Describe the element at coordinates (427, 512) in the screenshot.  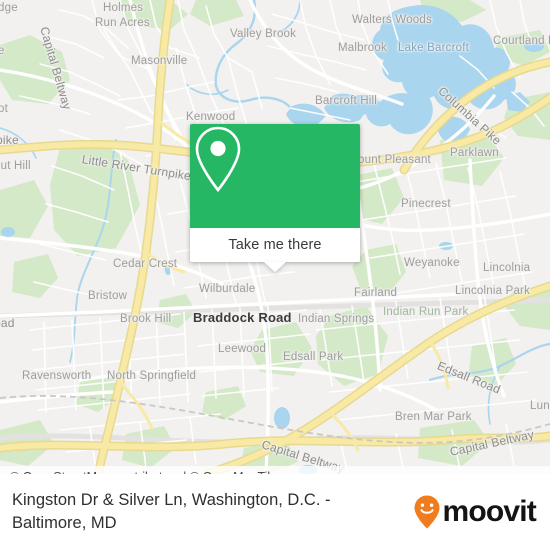
I see `moovit-smiley-pin-icon` at that location.